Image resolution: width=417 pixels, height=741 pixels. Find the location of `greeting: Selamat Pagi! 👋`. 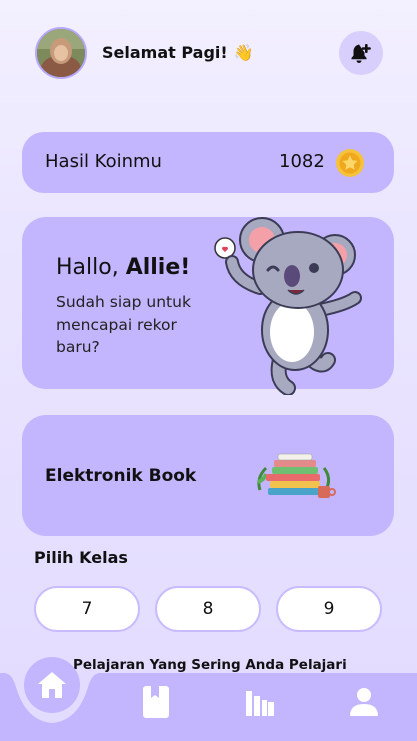

greeting: Selamat Pagi! 👋 is located at coordinates (178, 52).